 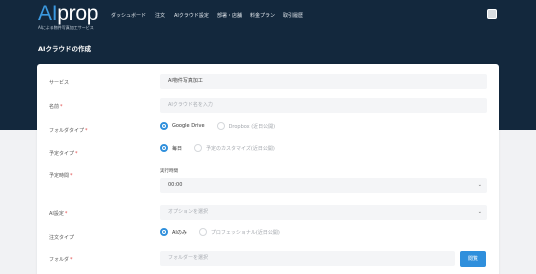 I want to click on folder-label: フォルダ*, so click(x=61, y=260).